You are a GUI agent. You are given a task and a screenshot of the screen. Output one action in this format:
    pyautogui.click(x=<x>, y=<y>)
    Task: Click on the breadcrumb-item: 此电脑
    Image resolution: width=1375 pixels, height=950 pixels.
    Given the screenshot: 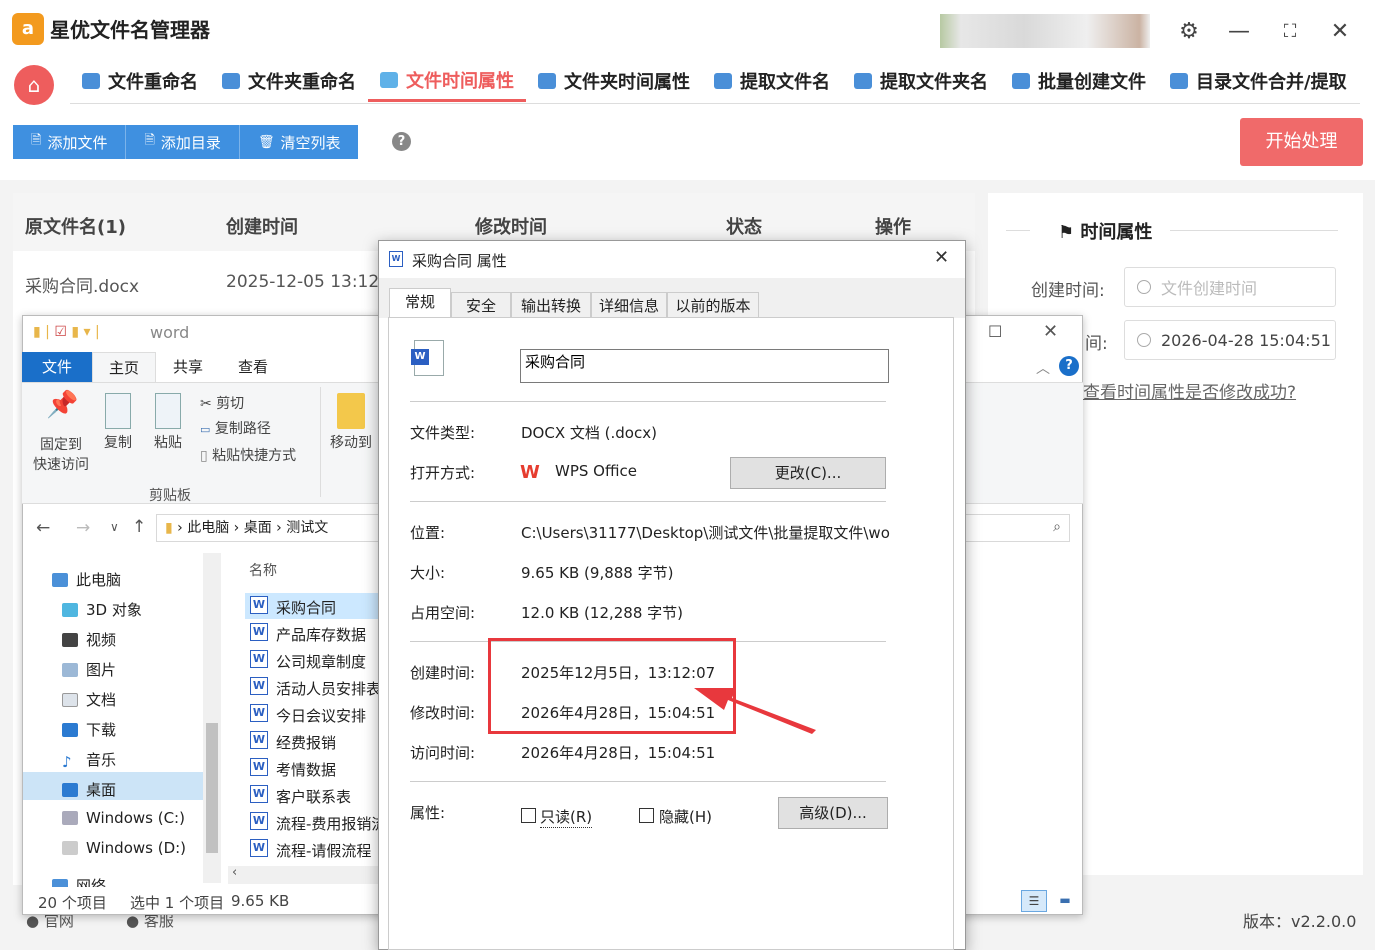 What is the action you would take?
    pyautogui.click(x=208, y=528)
    